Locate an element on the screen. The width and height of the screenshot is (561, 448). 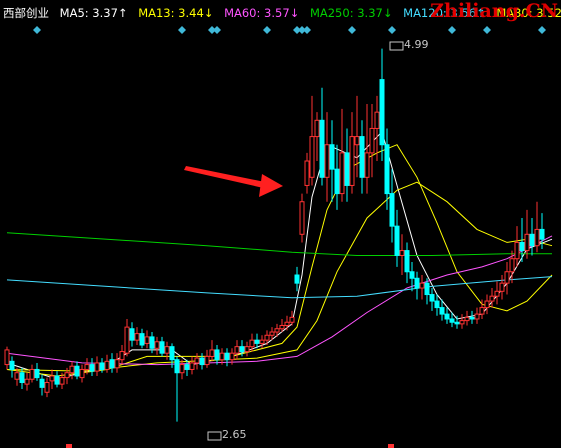
high-price-label: 4.99 is located at coordinates (416, 44).